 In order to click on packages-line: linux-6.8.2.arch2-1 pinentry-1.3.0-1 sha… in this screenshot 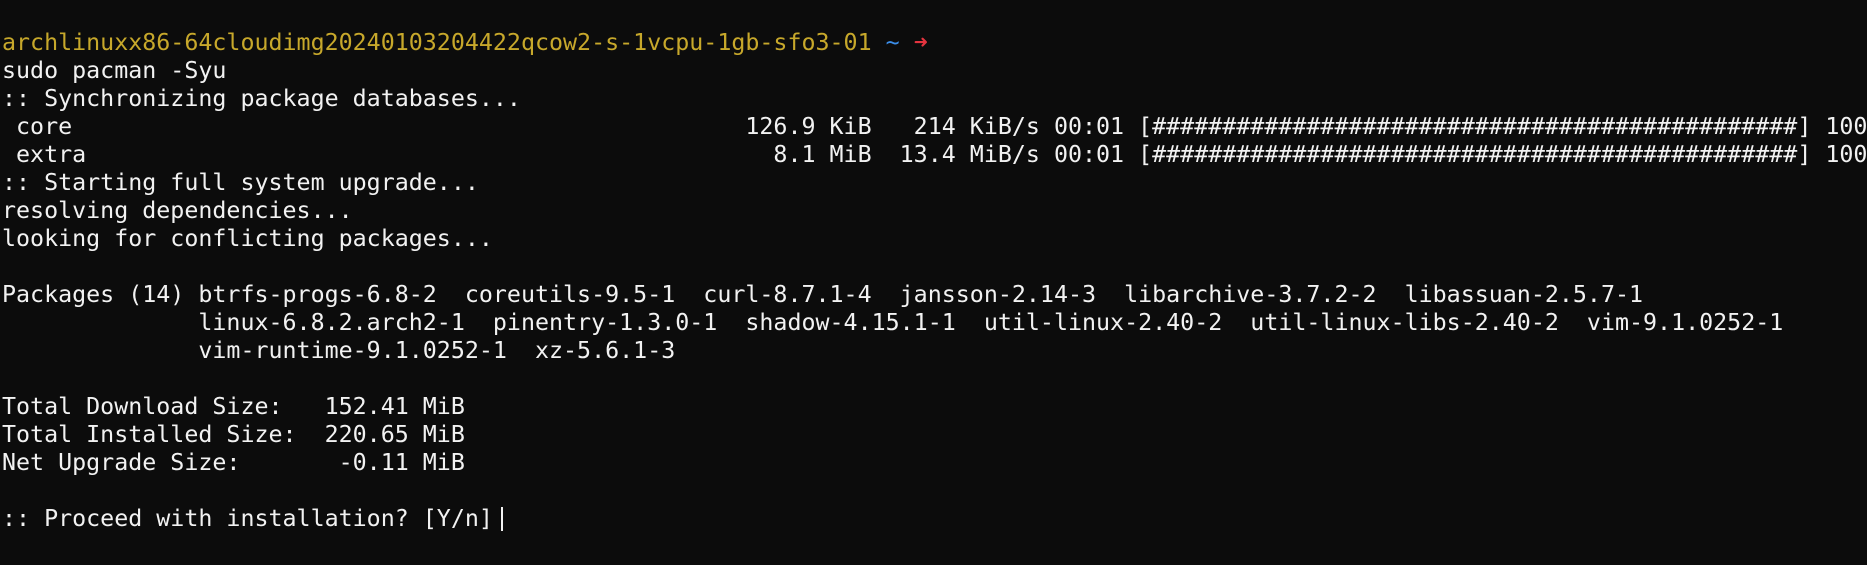, I will do `click(893, 322)`.